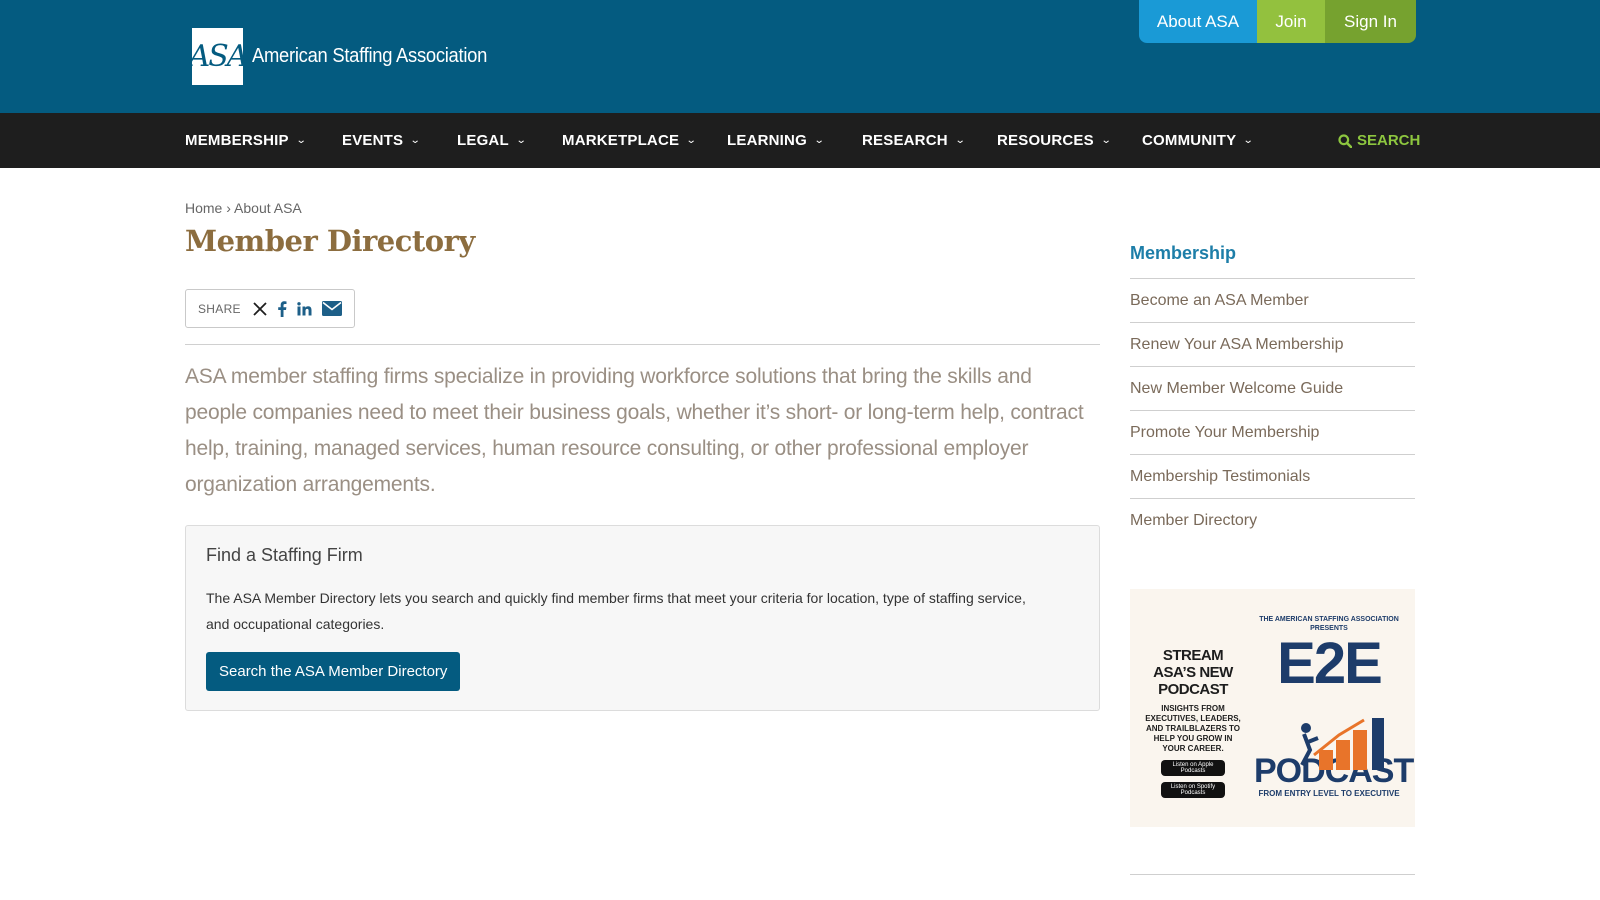  What do you see at coordinates (1291, 21) in the screenshot?
I see `join-link: Join` at bounding box center [1291, 21].